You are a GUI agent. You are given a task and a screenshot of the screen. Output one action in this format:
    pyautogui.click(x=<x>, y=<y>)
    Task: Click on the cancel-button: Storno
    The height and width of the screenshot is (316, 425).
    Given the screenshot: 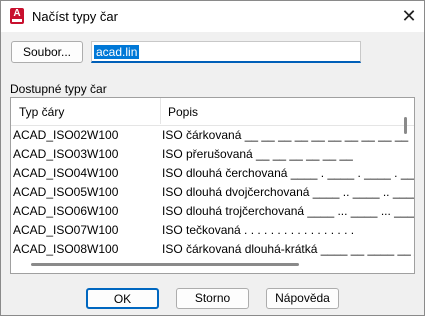 What is the action you would take?
    pyautogui.click(x=212, y=298)
    